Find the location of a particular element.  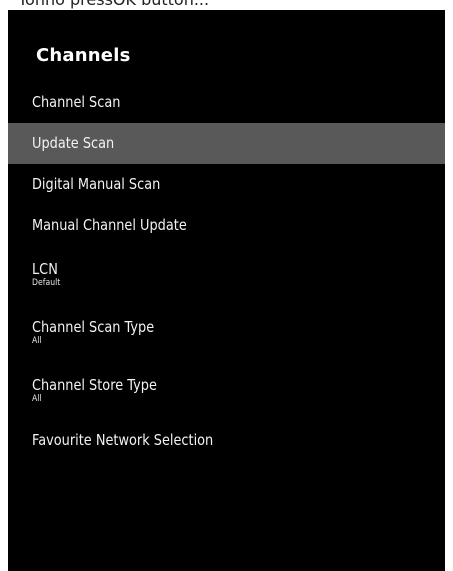

menu-item-label: Channel Scan is located at coordinates (76, 102).